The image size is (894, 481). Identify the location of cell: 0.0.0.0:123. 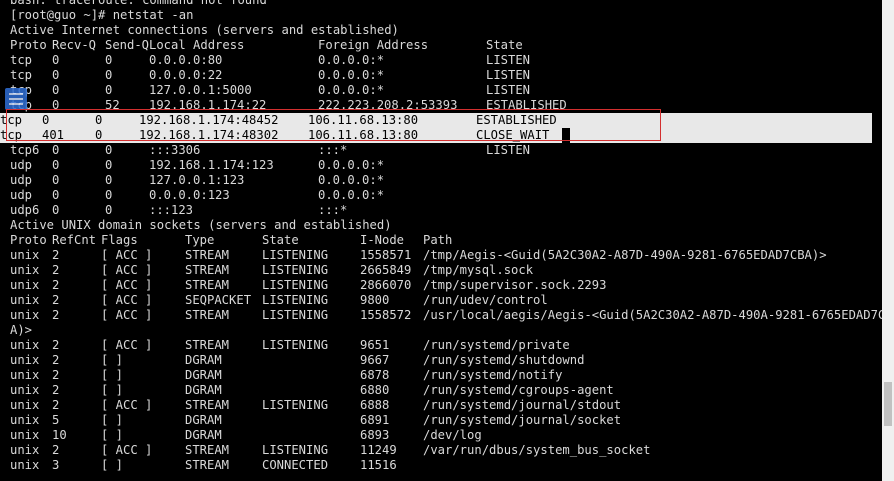
(189, 195).